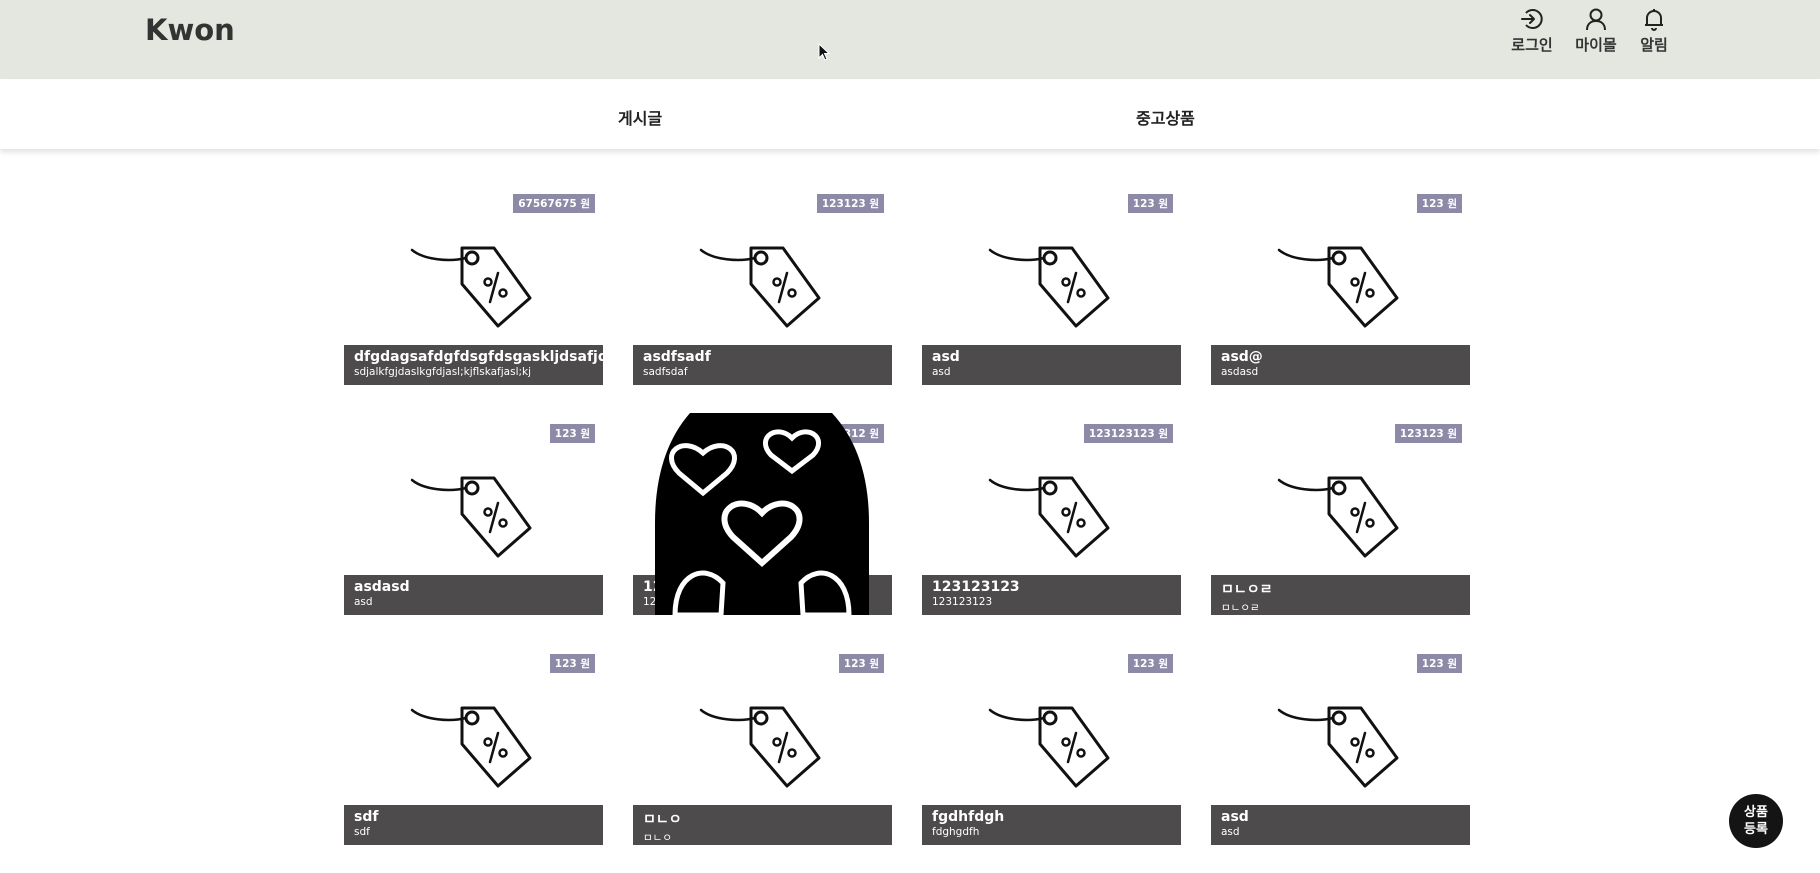 The image size is (1820, 873). I want to click on top-header: Kwon 로그인 마이몰 알림, so click(910, 39).